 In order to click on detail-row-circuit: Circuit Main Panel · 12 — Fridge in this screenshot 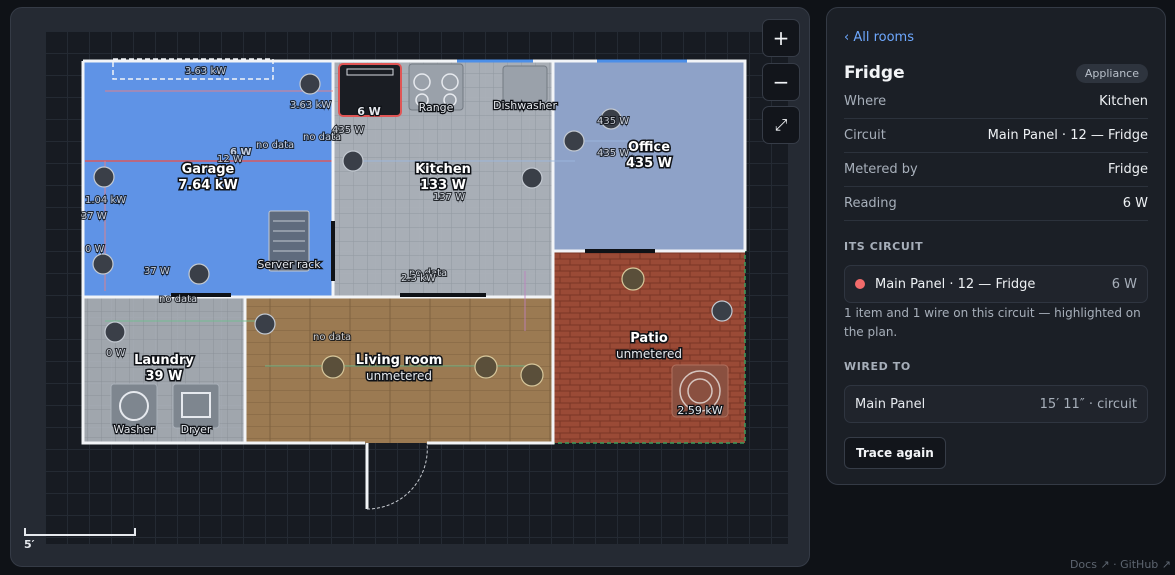, I will do `click(996, 136)`.